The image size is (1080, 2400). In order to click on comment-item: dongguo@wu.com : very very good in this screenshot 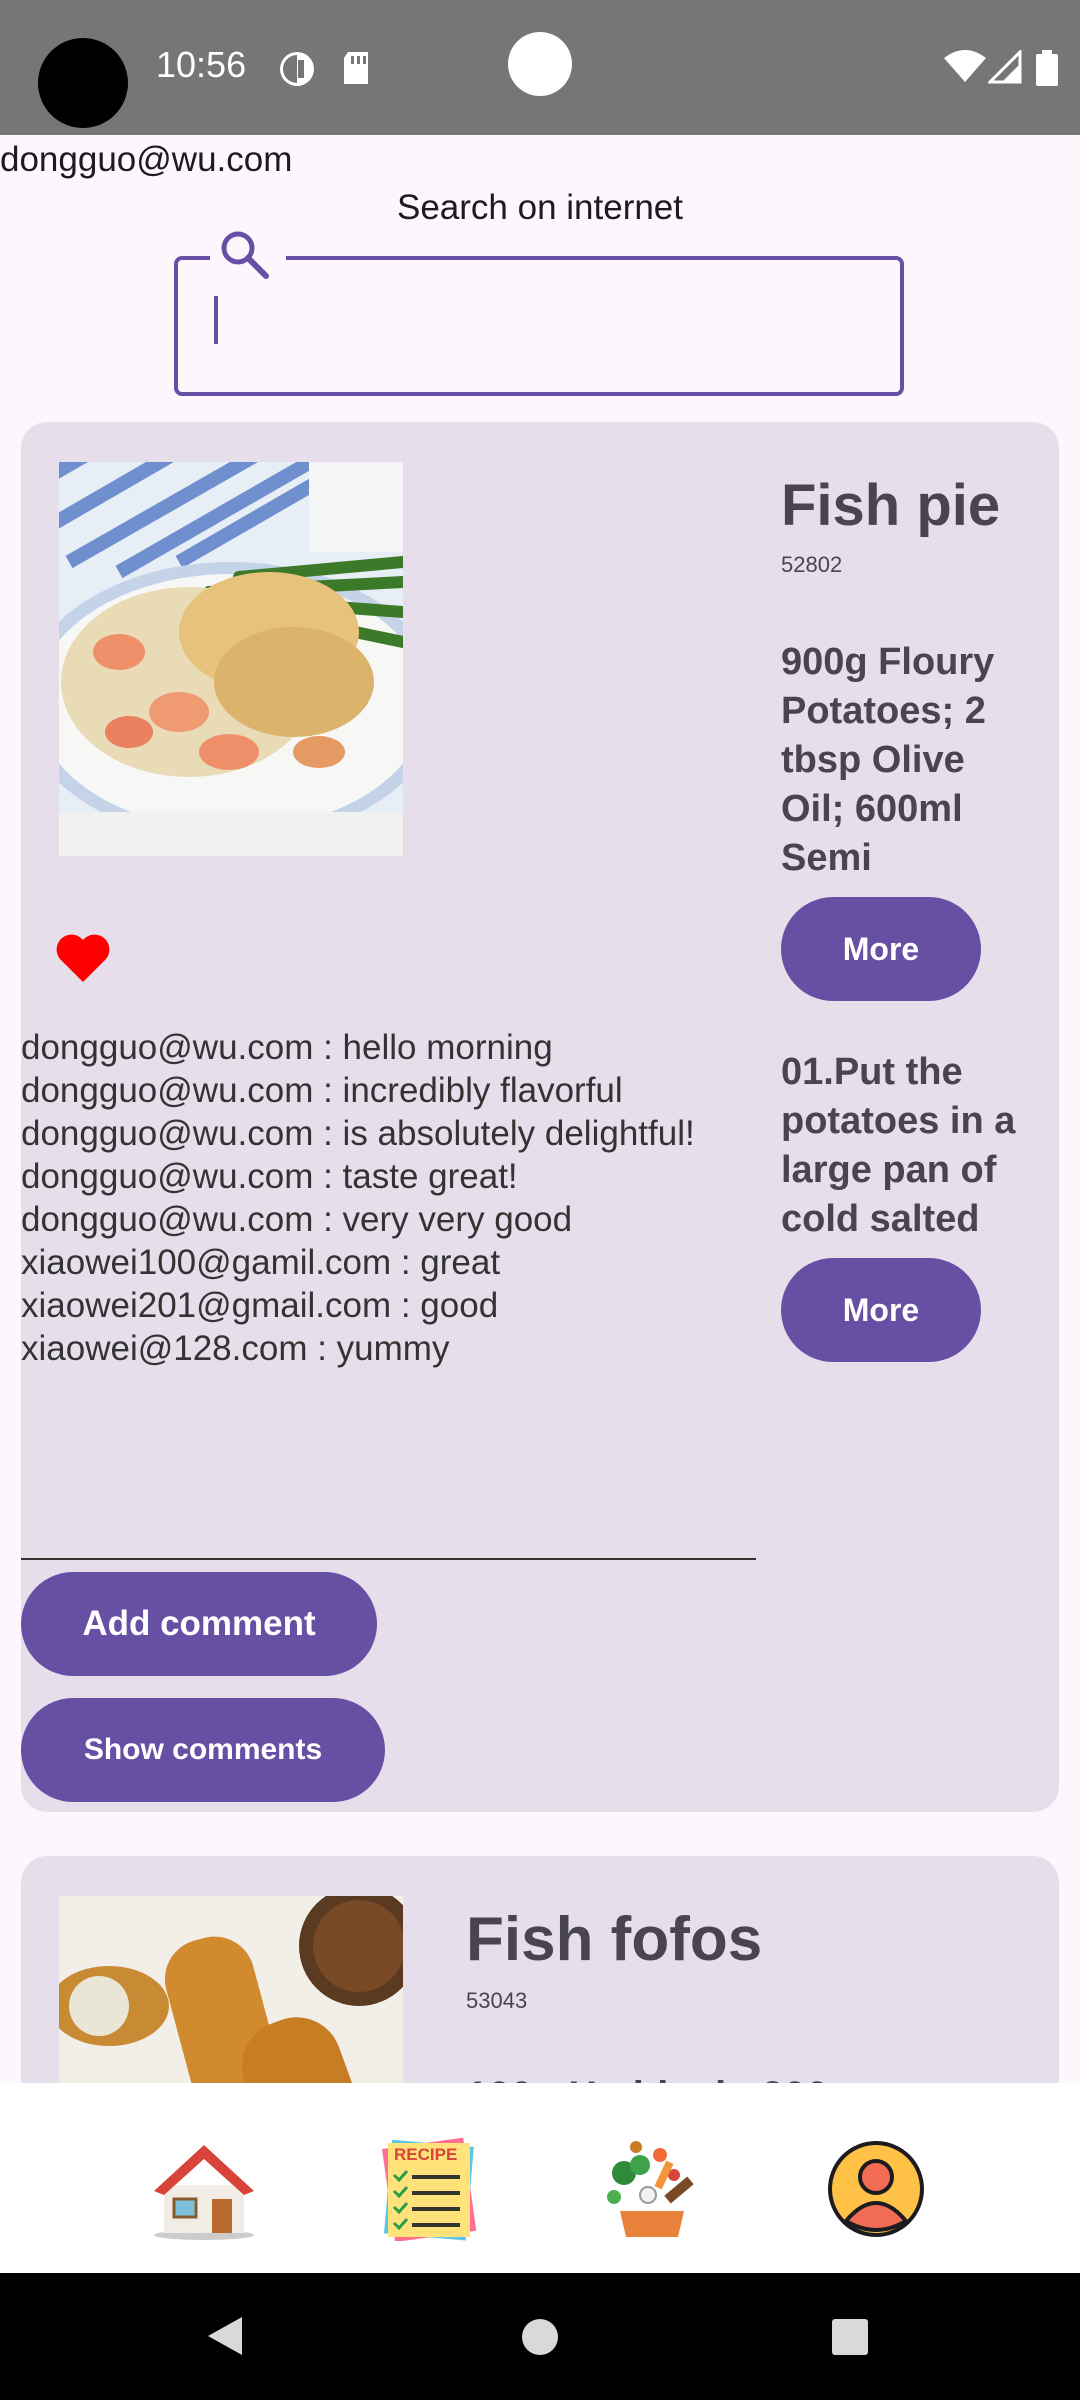, I will do `click(297, 1219)`.